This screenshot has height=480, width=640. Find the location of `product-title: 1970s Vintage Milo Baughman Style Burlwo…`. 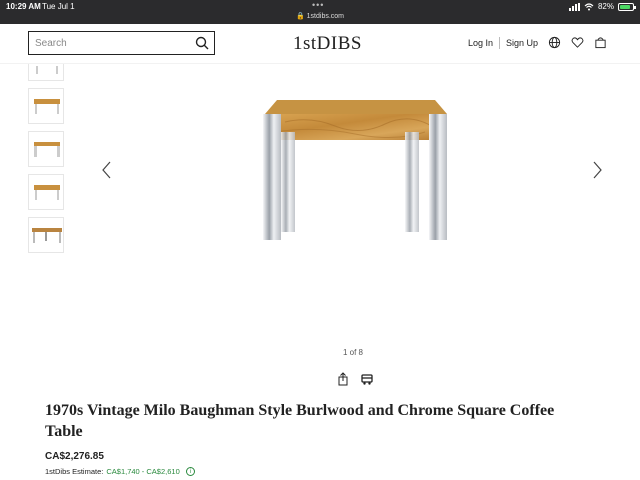

product-title: 1970s Vintage Milo Baughman Style Burlwo… is located at coordinates (300, 421).